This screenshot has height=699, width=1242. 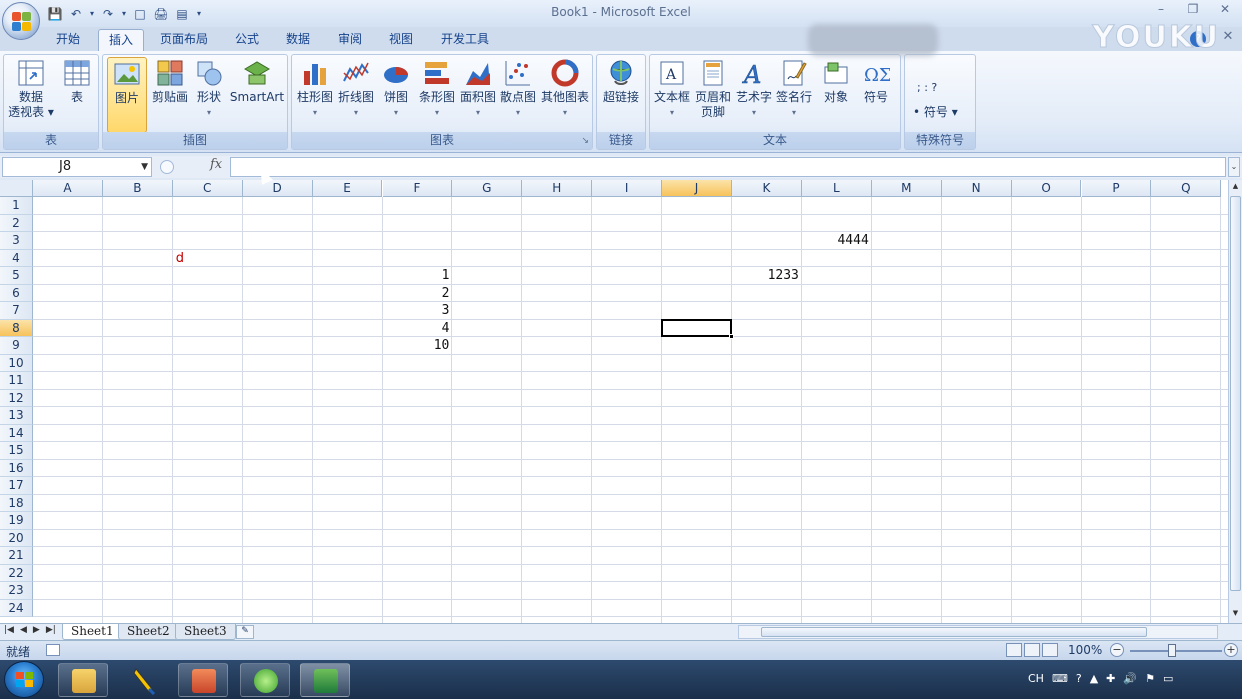 I want to click on column-header-e: E, so click(x=347, y=188).